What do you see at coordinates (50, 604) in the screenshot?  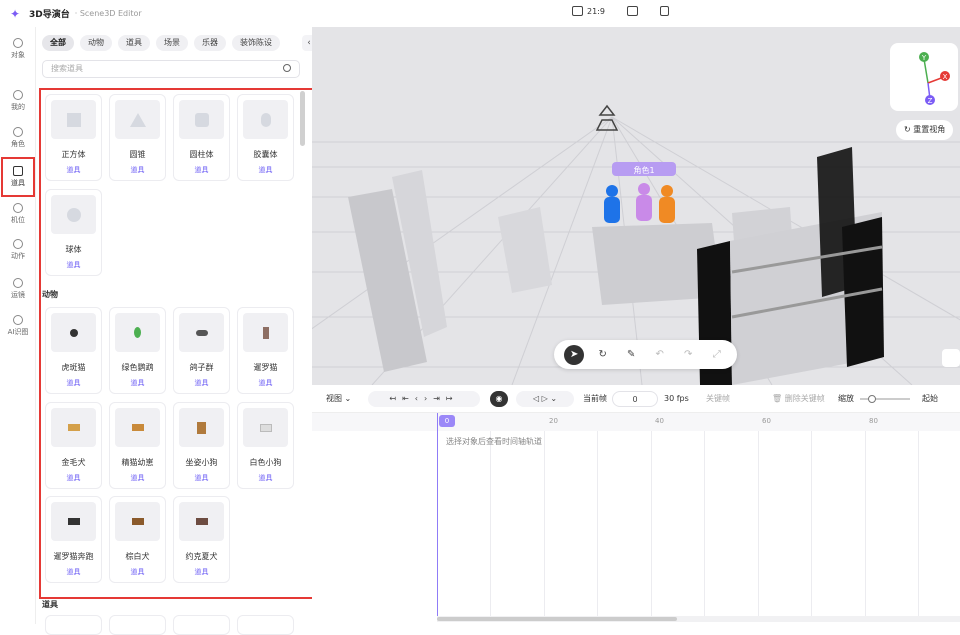 I see `section-title-prop: 道具` at bounding box center [50, 604].